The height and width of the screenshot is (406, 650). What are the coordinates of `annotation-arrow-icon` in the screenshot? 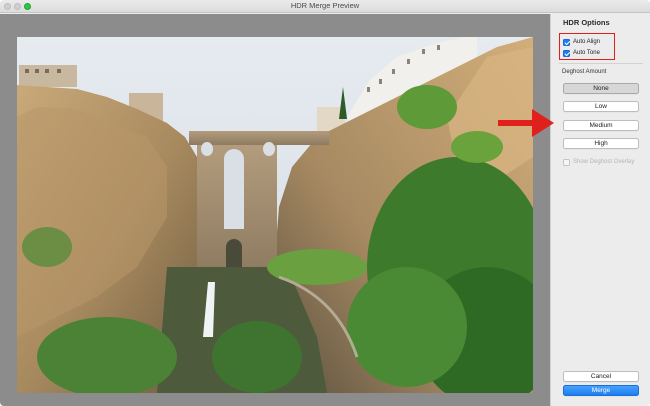 It's located at (526, 123).